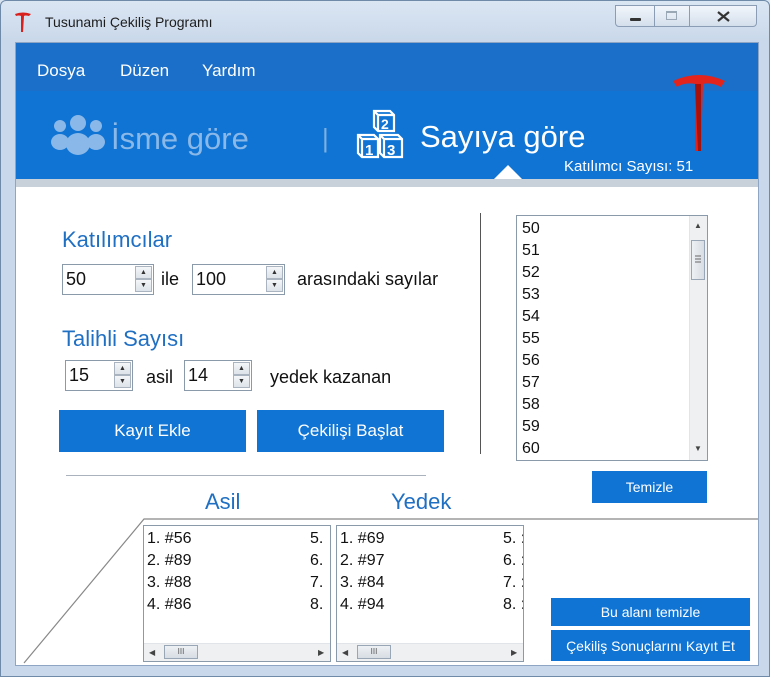 The height and width of the screenshot is (677, 770). I want to click on grip-icon, so click(698, 259).